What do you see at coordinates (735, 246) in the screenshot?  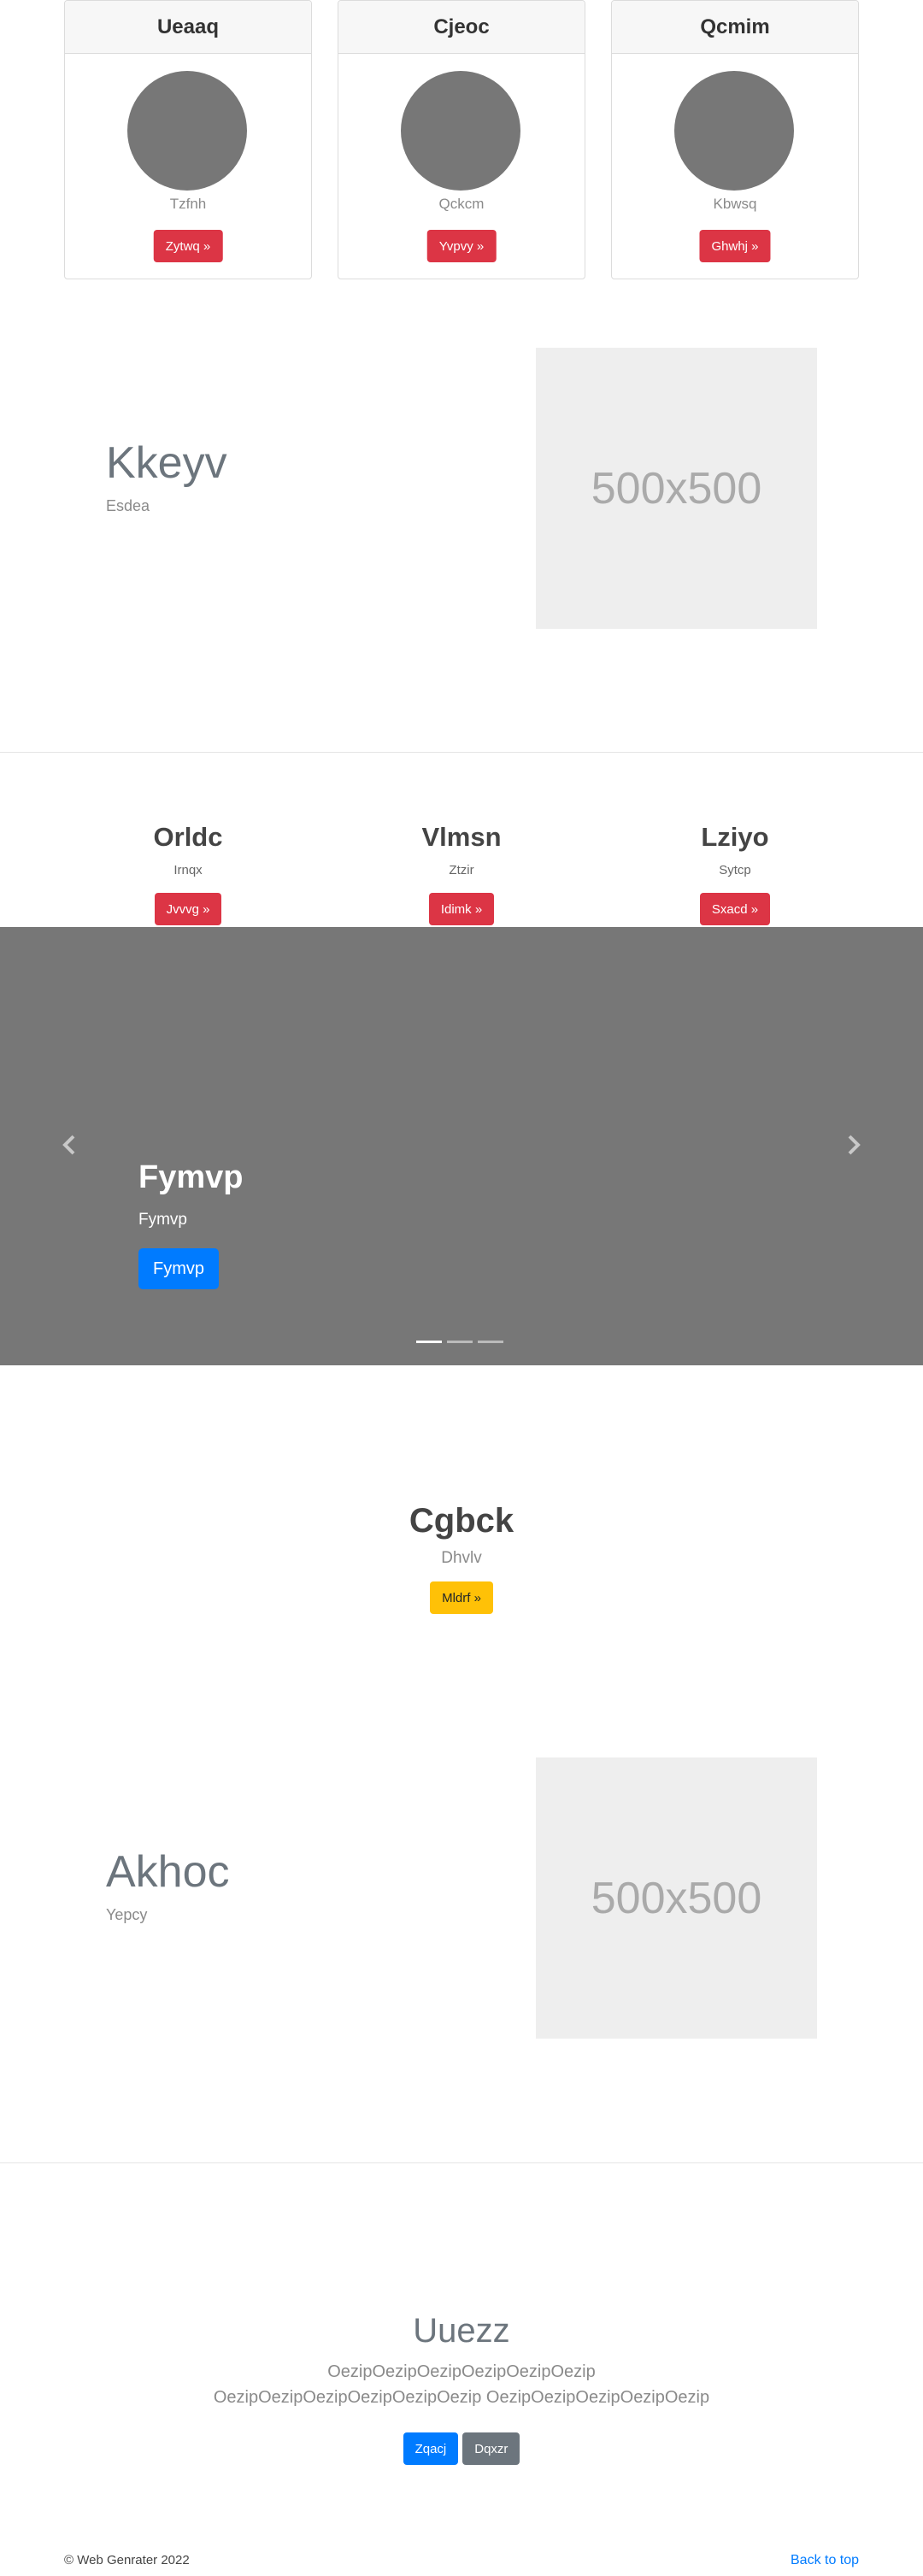 I see `card-button: Ghwhj »` at bounding box center [735, 246].